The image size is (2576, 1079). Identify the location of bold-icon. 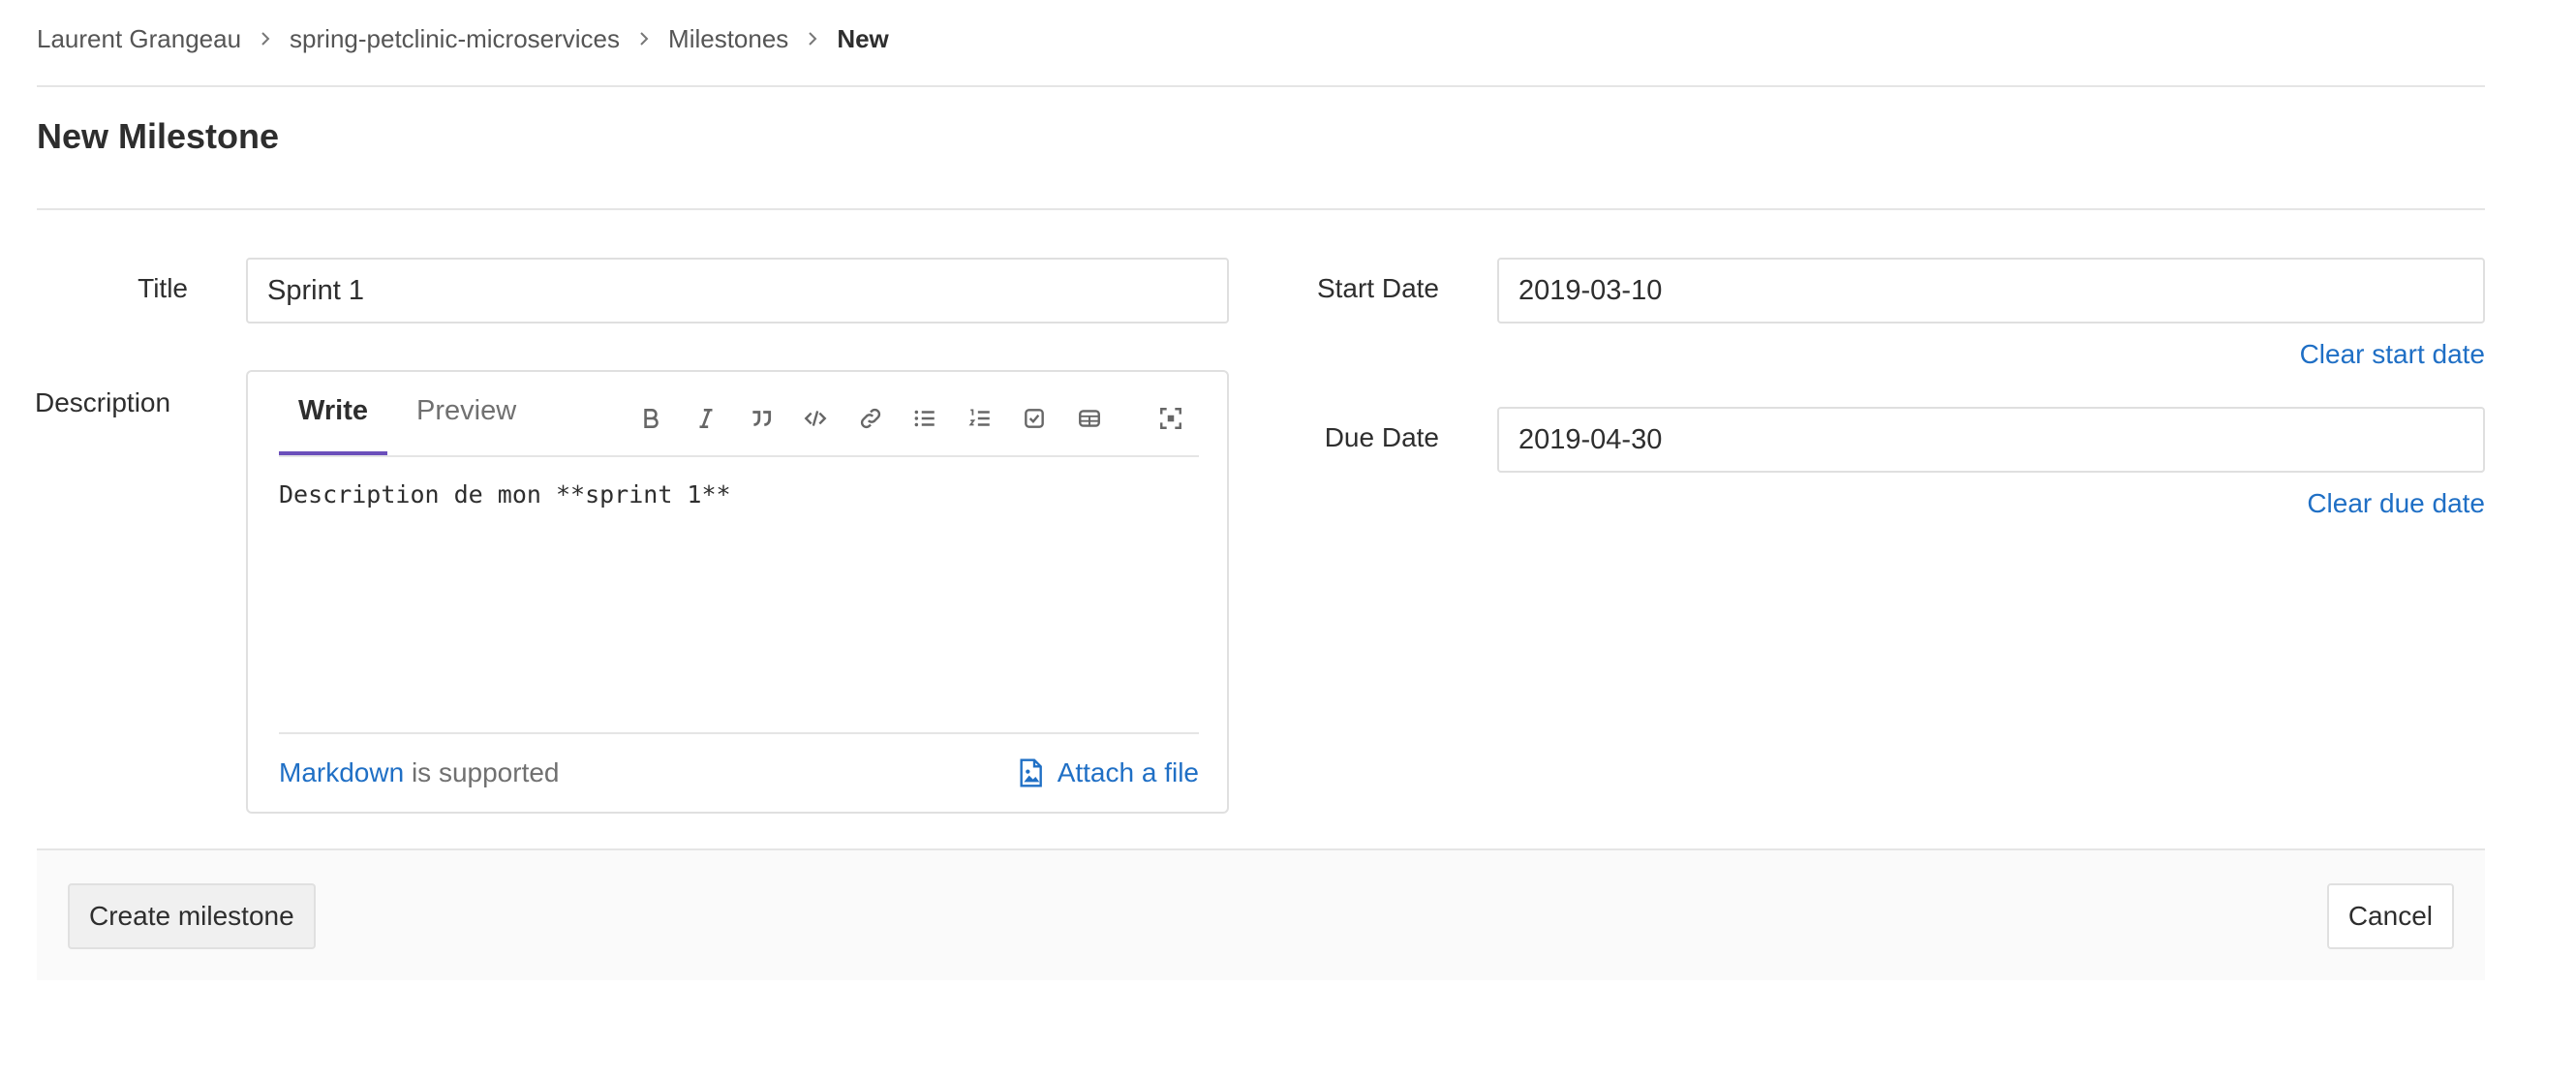
(650, 419).